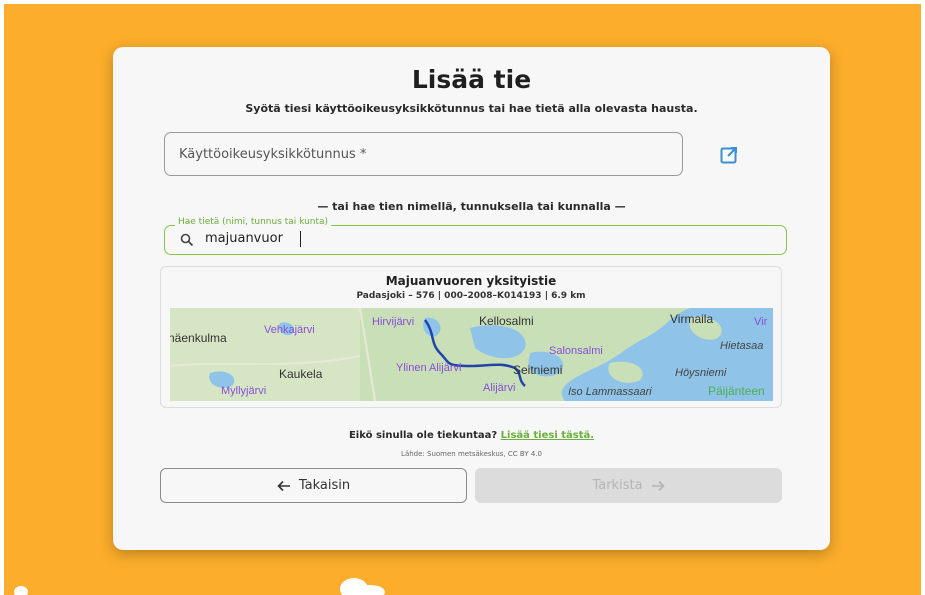 Image resolution: width=925 pixels, height=595 pixels. I want to click on back-button: Takaisin, so click(313, 485).